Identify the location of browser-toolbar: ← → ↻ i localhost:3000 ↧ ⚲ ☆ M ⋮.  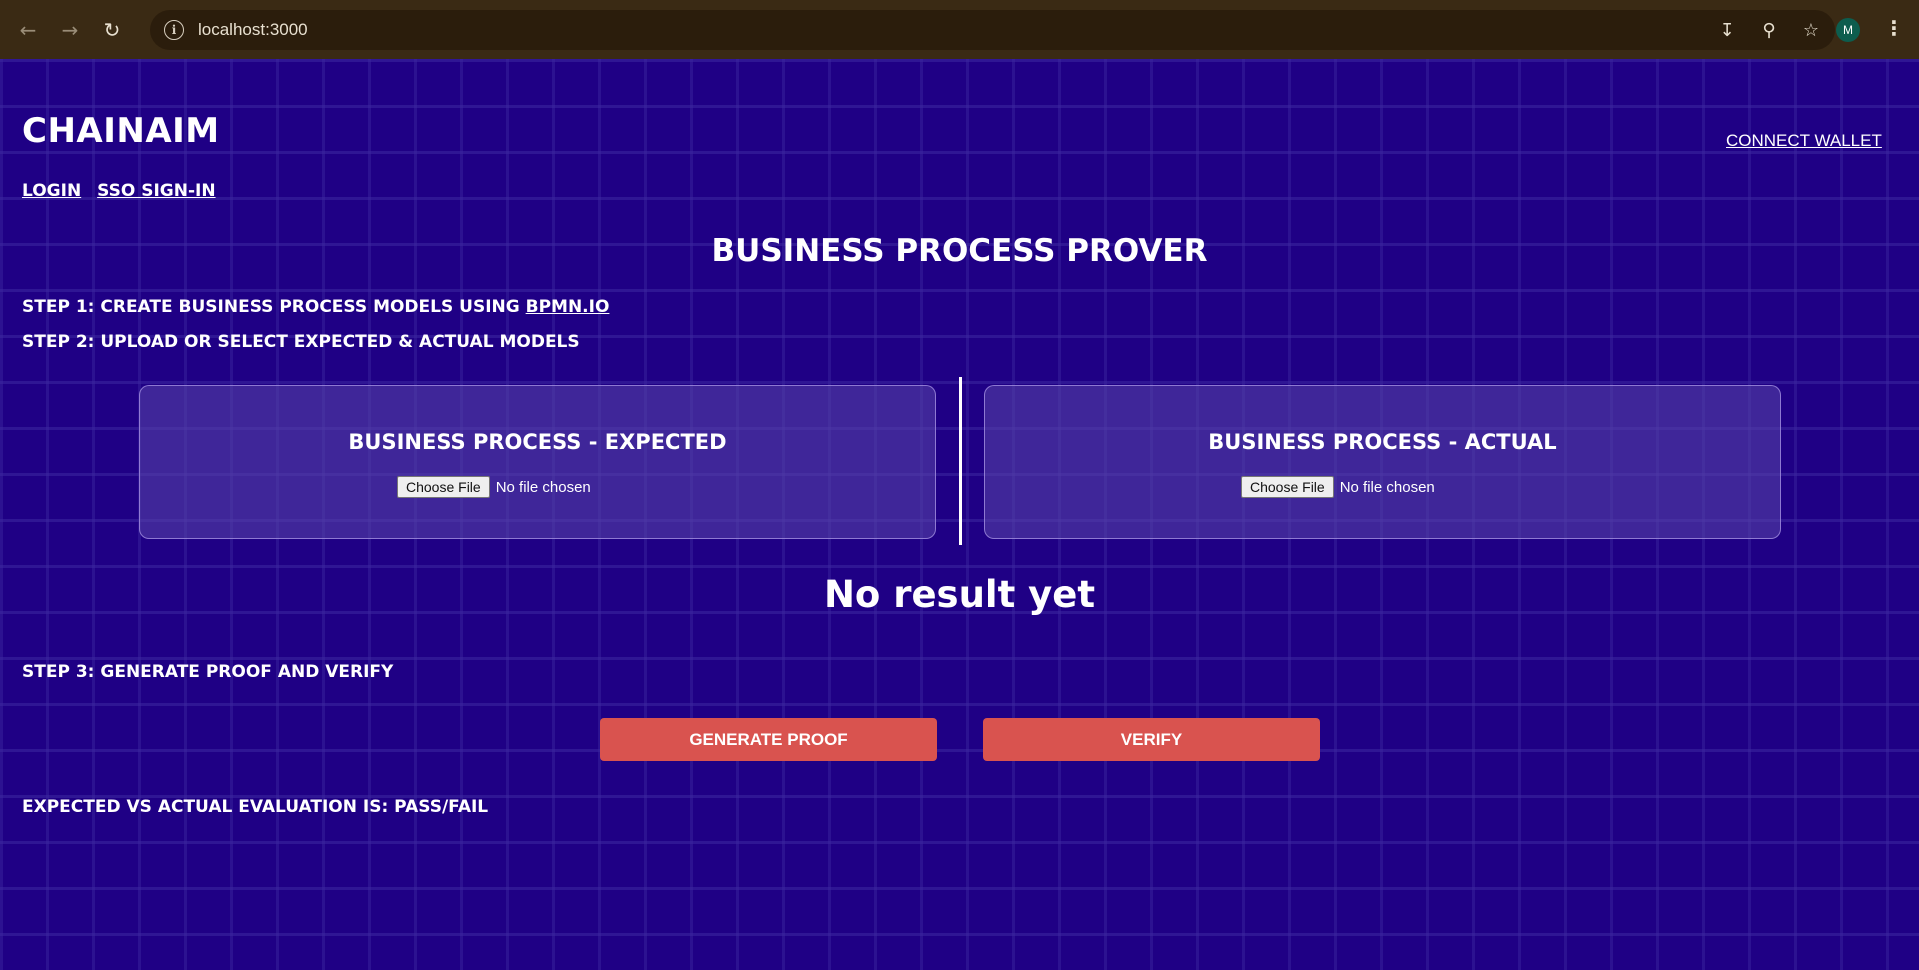
(959, 29).